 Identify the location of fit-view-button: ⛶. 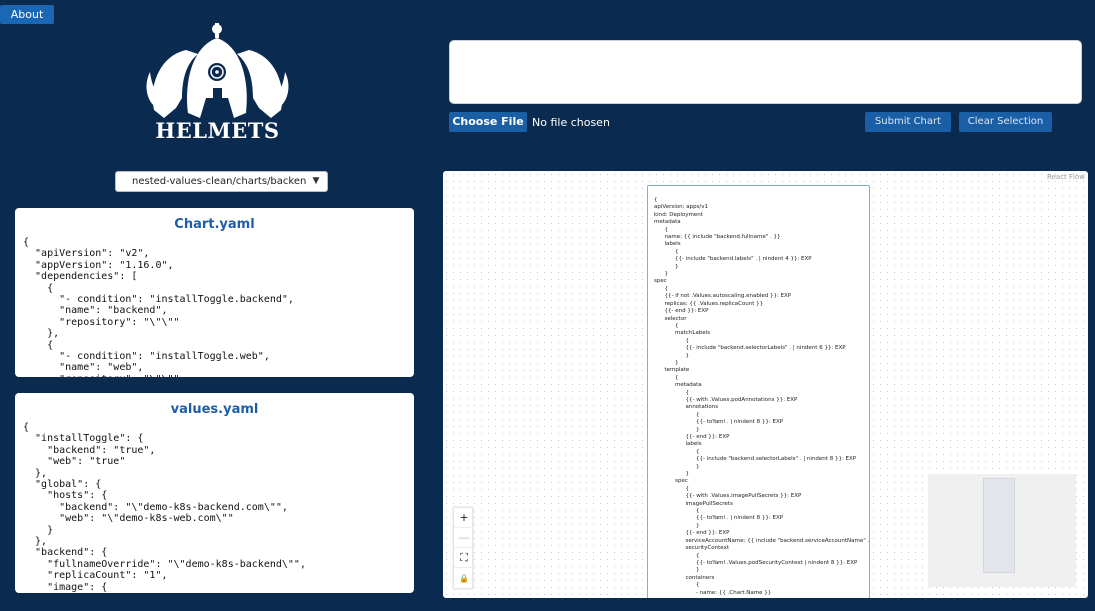
(464, 558).